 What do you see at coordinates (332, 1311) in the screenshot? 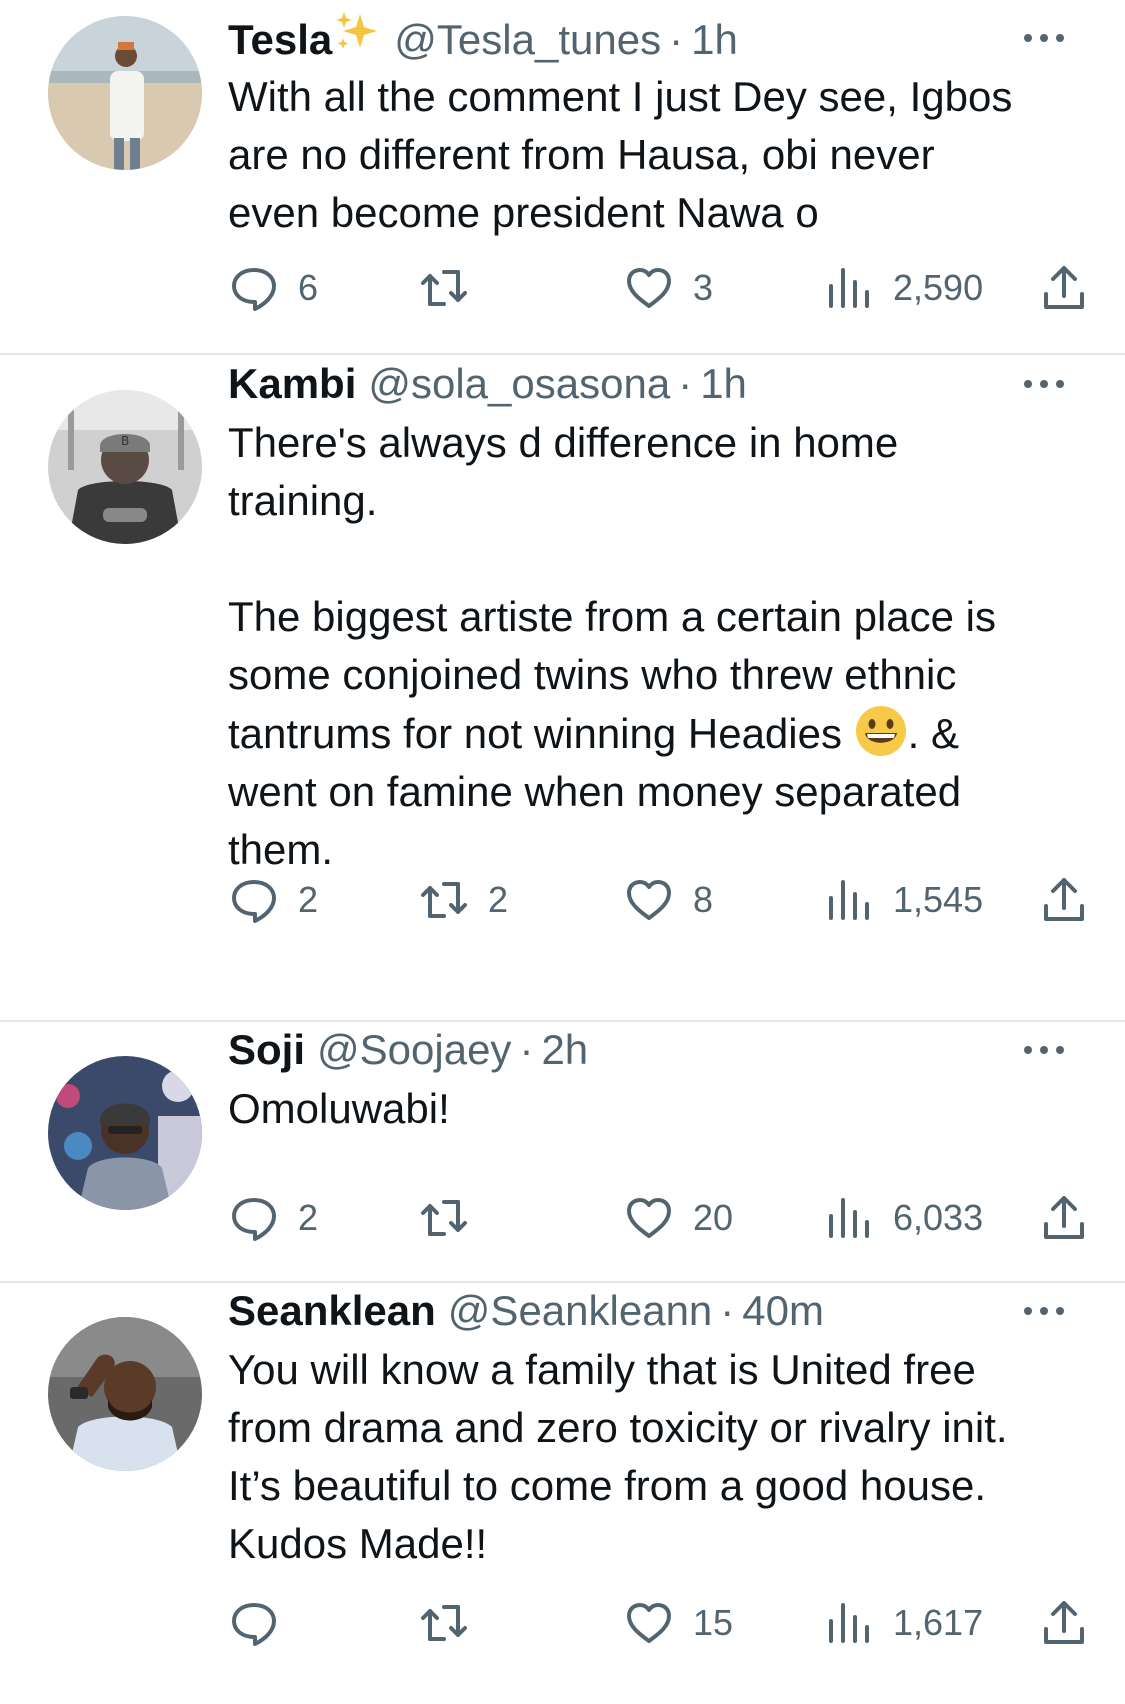
I see `display-name: Seanklean` at bounding box center [332, 1311].